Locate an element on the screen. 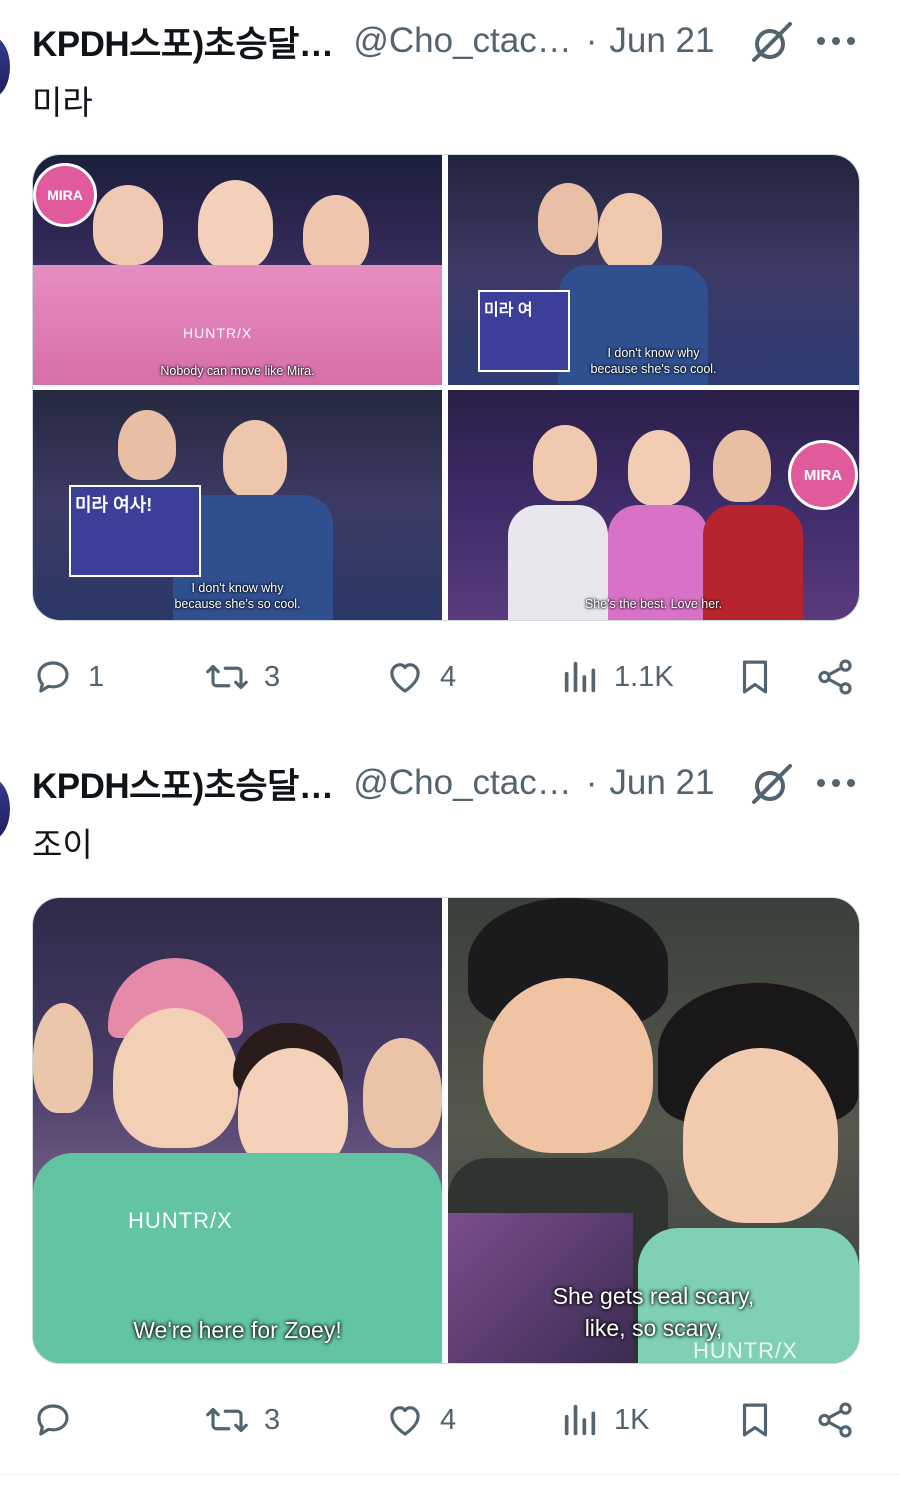 Image resolution: width=900 pixels, height=1497 pixels. grid-gutter-vertical is located at coordinates (445, 1130).